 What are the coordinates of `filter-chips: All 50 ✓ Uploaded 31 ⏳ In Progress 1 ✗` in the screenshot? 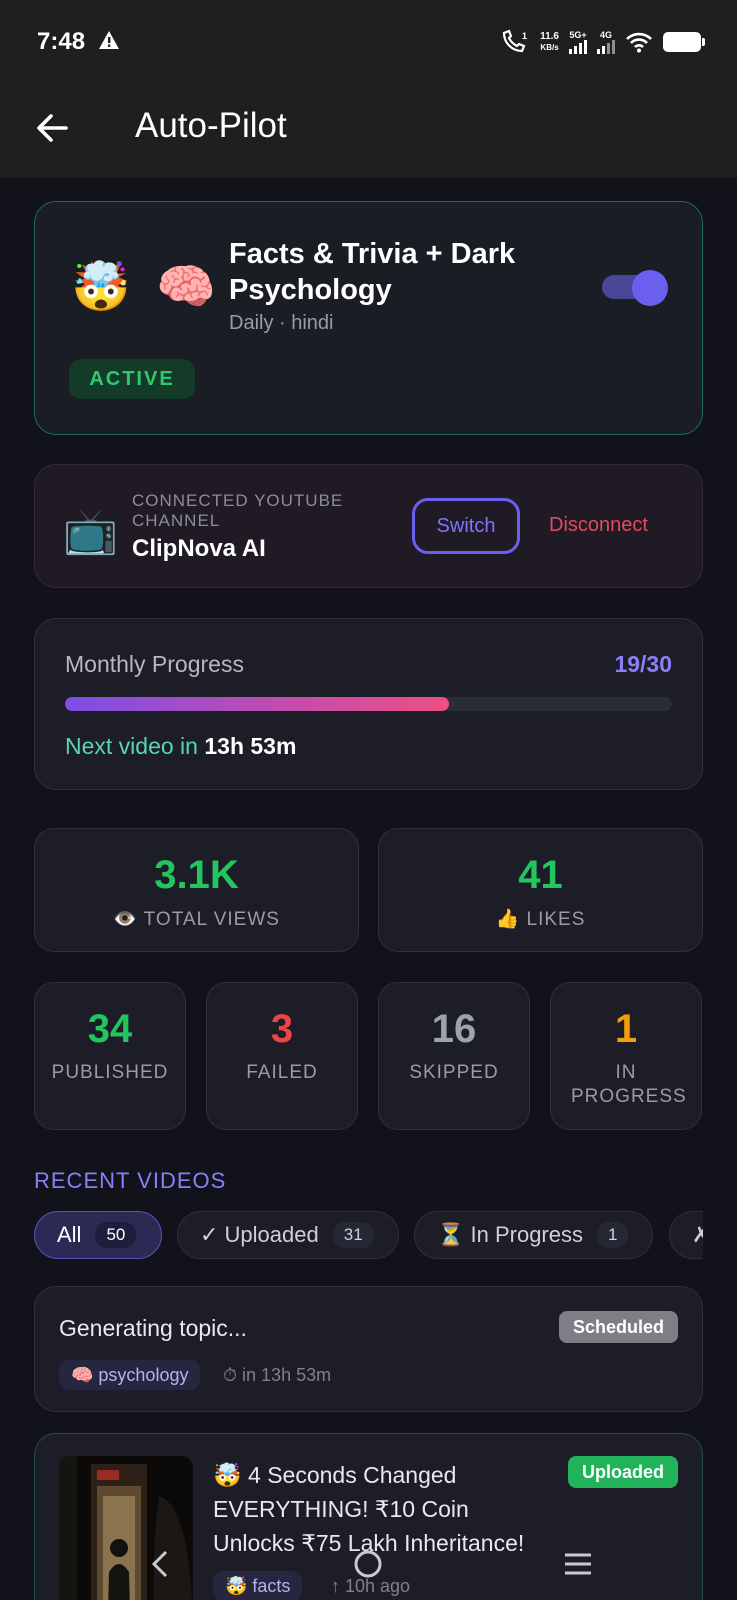 It's located at (368, 1236).